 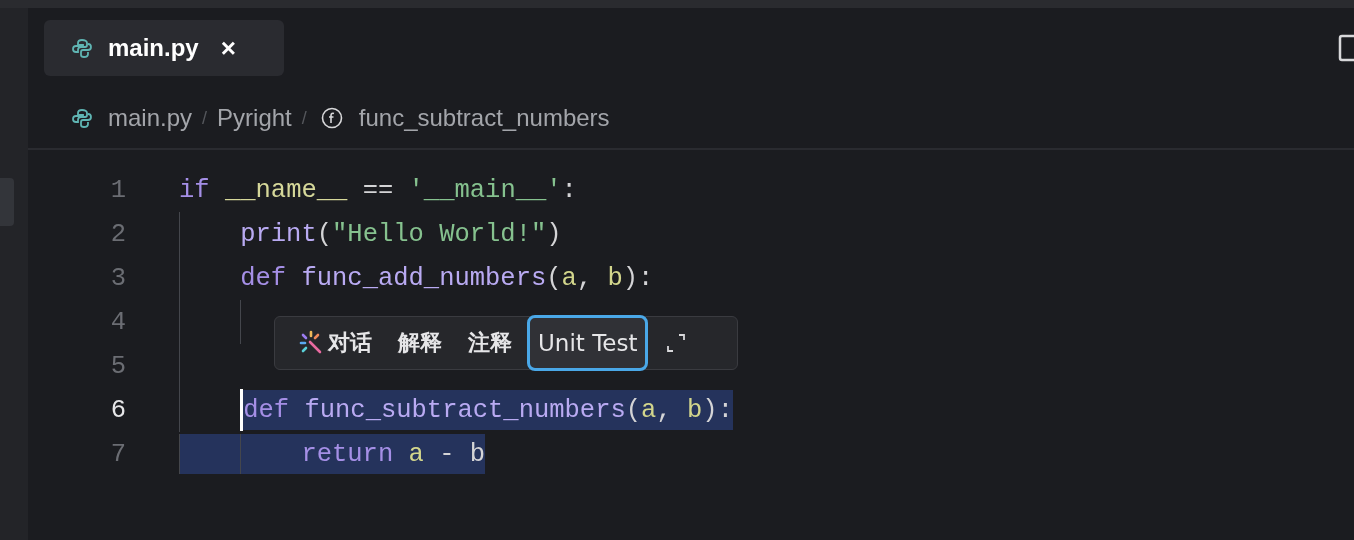 What do you see at coordinates (228, 48) in the screenshot?
I see `close-button: ×` at bounding box center [228, 48].